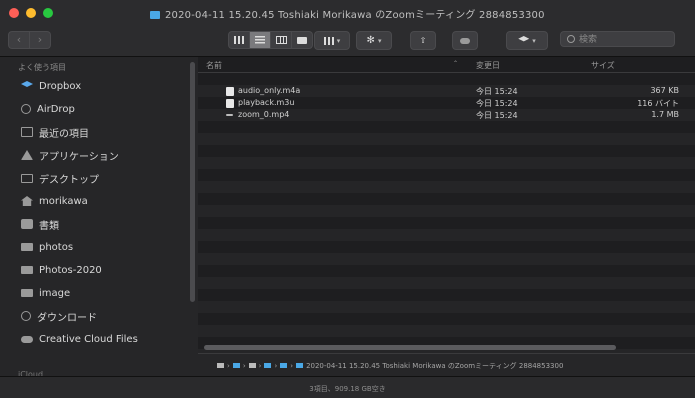 The height and width of the screenshot is (398, 695). What do you see at coordinates (658, 103) in the screenshot?
I see `file-size: 116 バイト` at bounding box center [658, 103].